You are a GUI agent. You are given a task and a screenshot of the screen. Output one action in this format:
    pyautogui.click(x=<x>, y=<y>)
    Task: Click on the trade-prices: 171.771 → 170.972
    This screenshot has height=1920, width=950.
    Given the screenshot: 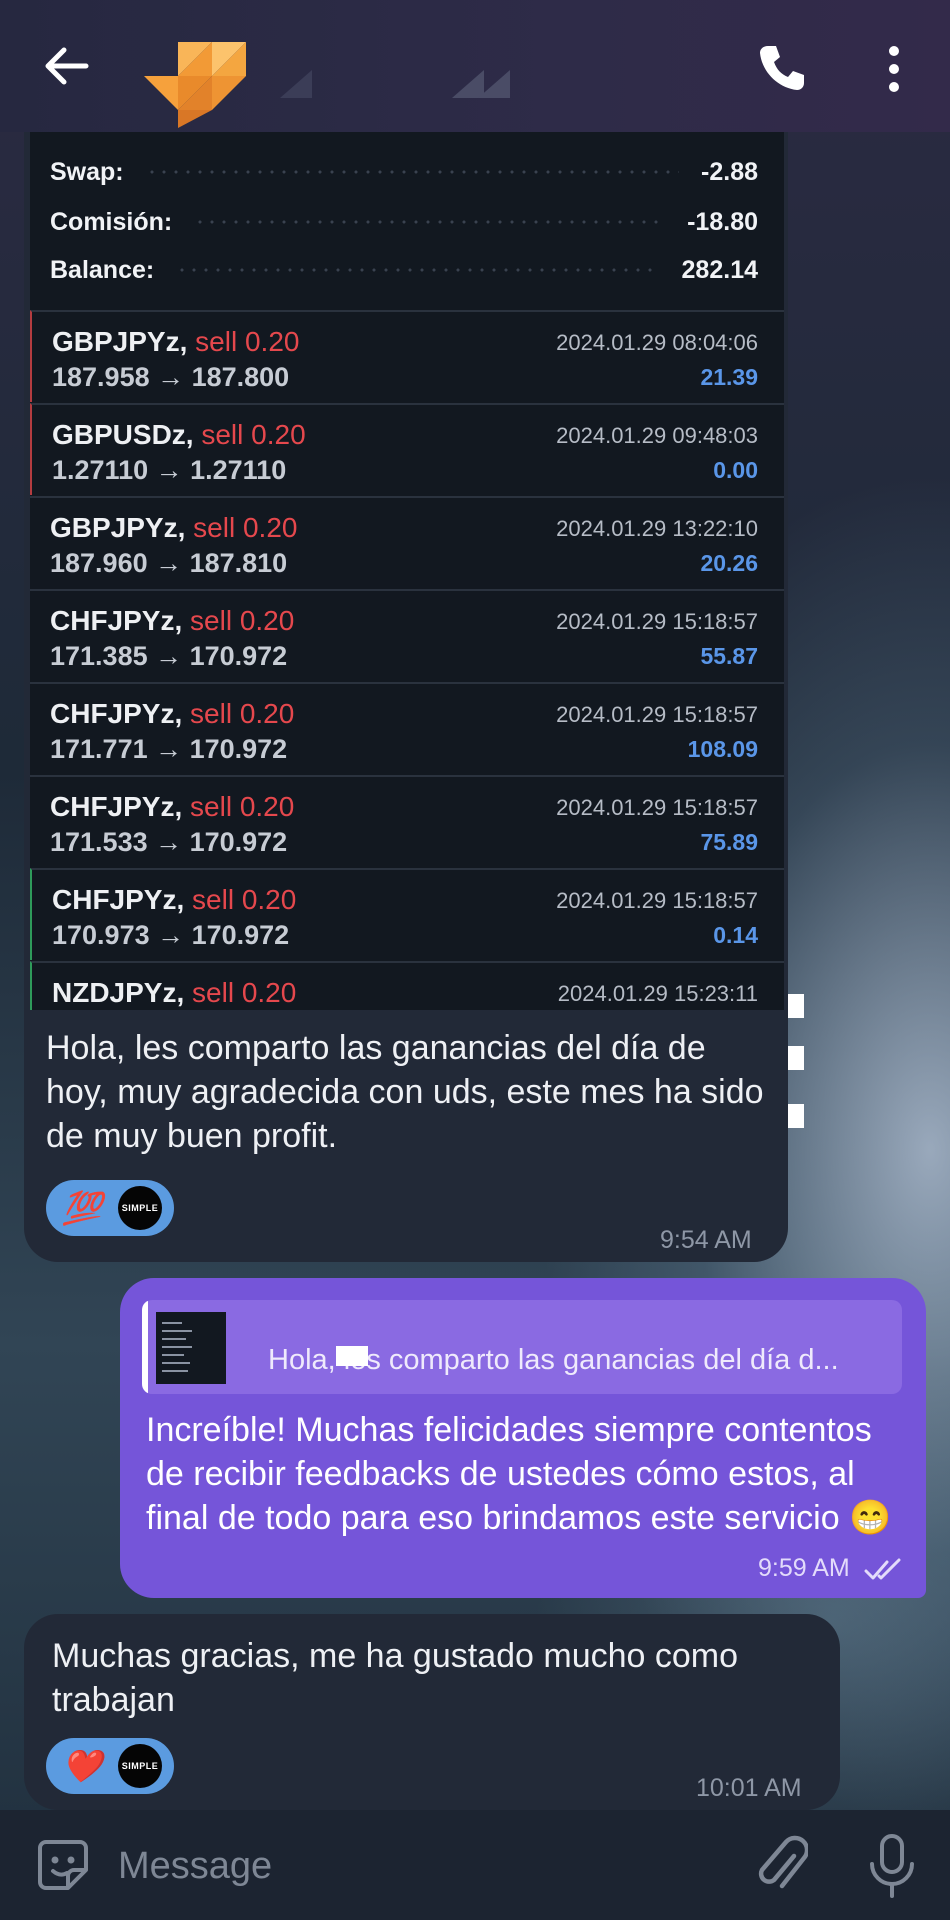 What is the action you would take?
    pyautogui.click(x=169, y=749)
    